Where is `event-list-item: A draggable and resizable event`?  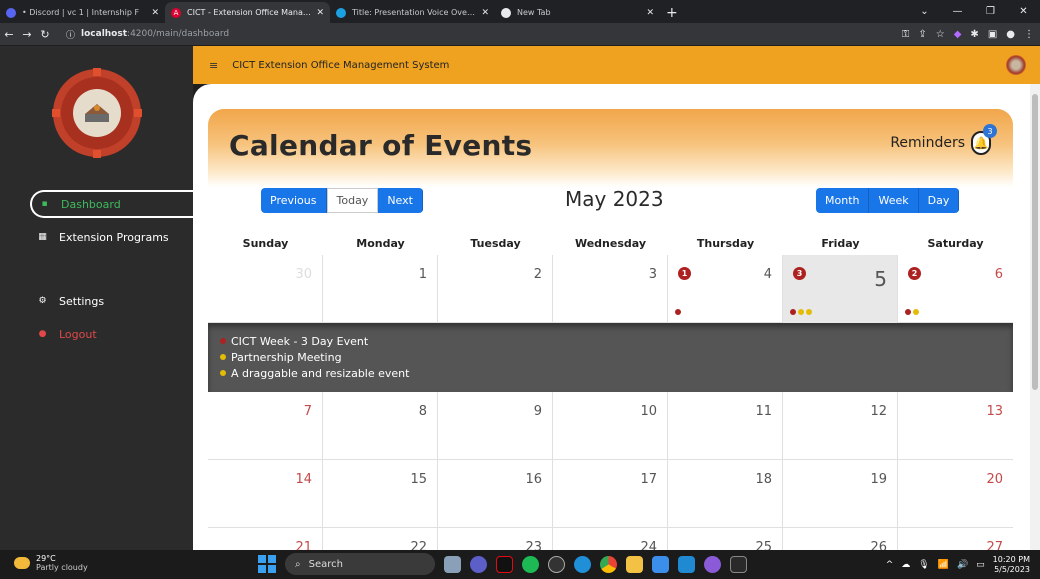 event-list-item: A draggable and resizable event is located at coordinates (616, 373).